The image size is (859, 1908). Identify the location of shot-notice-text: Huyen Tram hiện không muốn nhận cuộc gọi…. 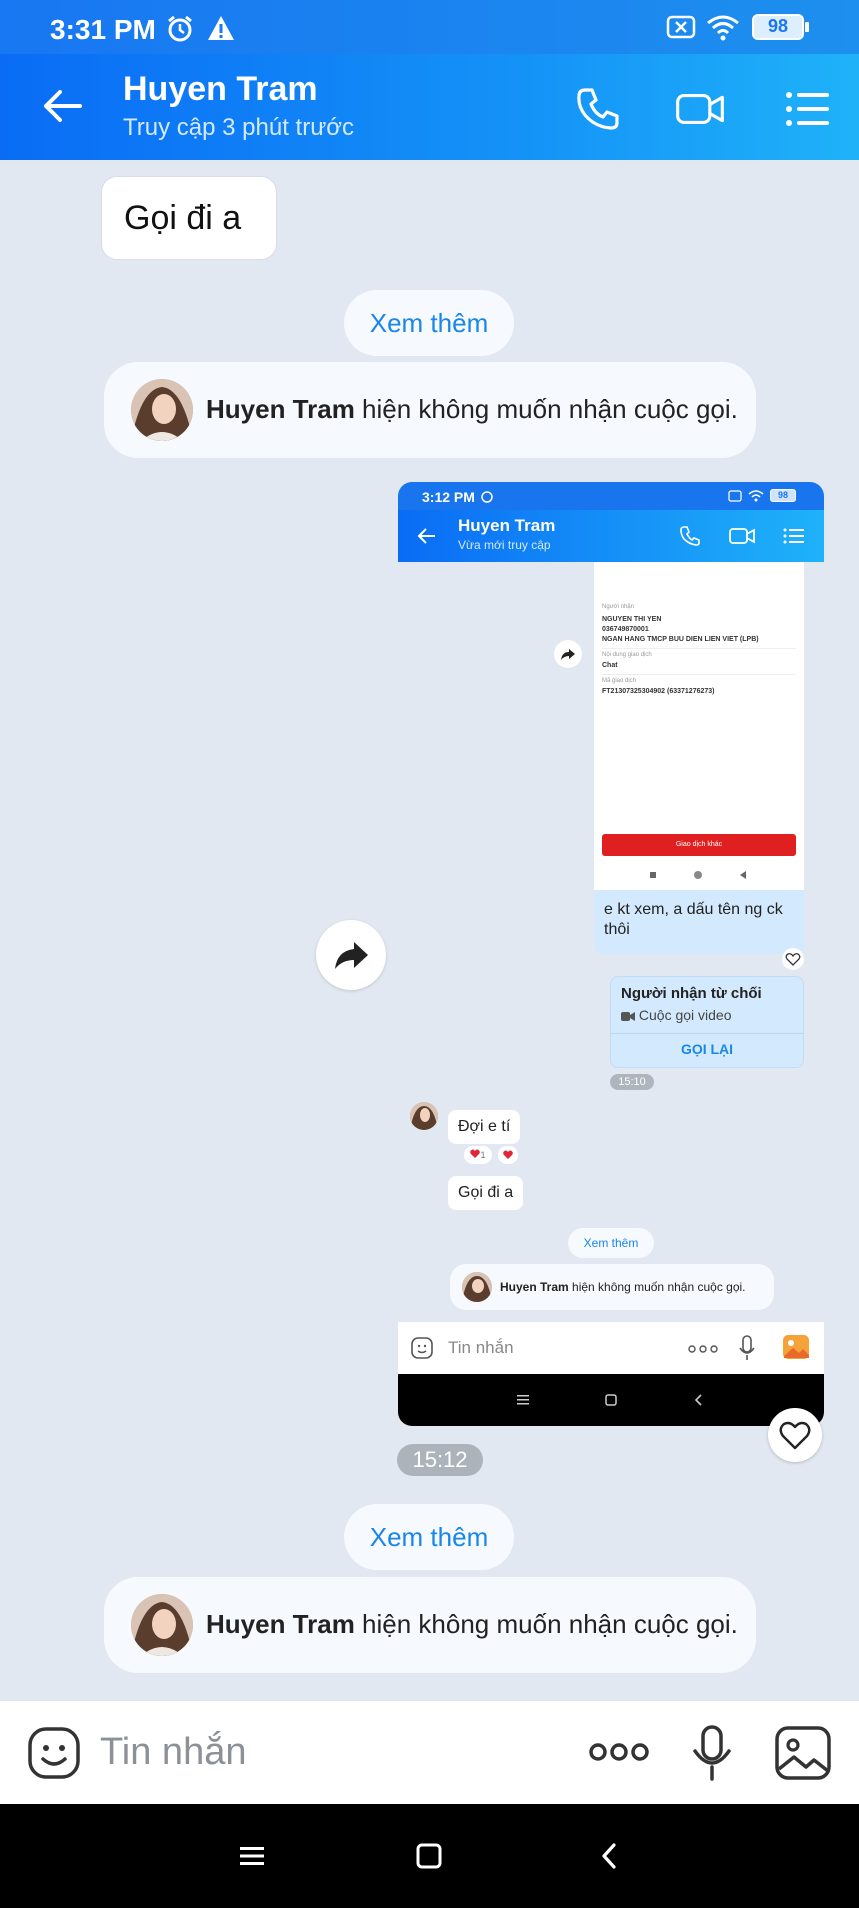
(623, 1287).